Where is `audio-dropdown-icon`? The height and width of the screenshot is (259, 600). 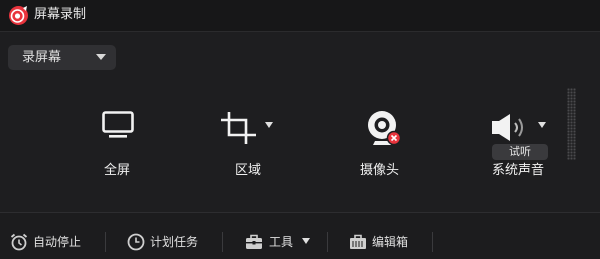
audio-dropdown-icon is located at coordinates (542, 125).